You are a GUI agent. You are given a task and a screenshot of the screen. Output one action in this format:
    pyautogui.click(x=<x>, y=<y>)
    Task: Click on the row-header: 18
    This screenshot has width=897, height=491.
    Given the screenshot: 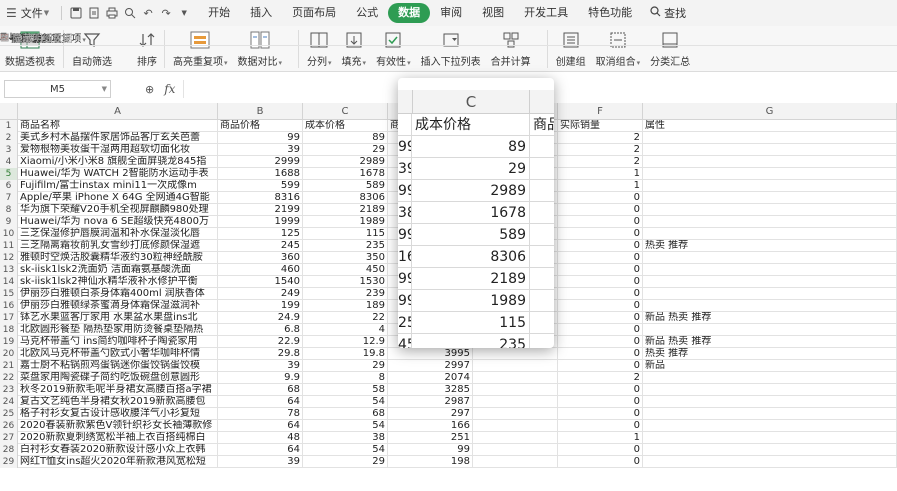 What is the action you would take?
    pyautogui.click(x=9, y=330)
    